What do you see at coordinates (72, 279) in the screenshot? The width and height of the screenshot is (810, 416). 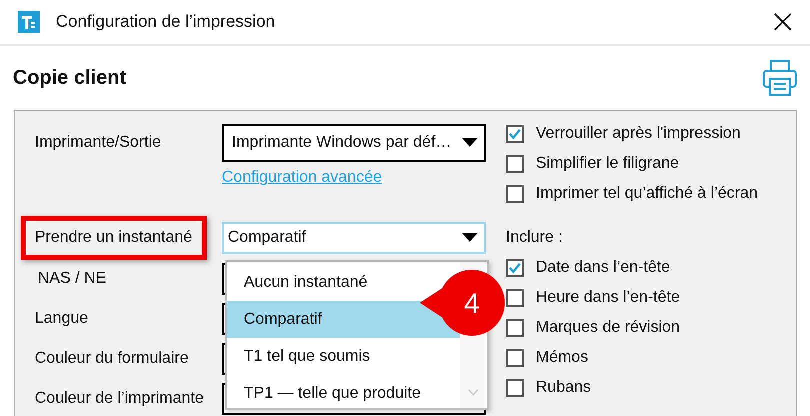 I see `field-label: NAS / NE` at bounding box center [72, 279].